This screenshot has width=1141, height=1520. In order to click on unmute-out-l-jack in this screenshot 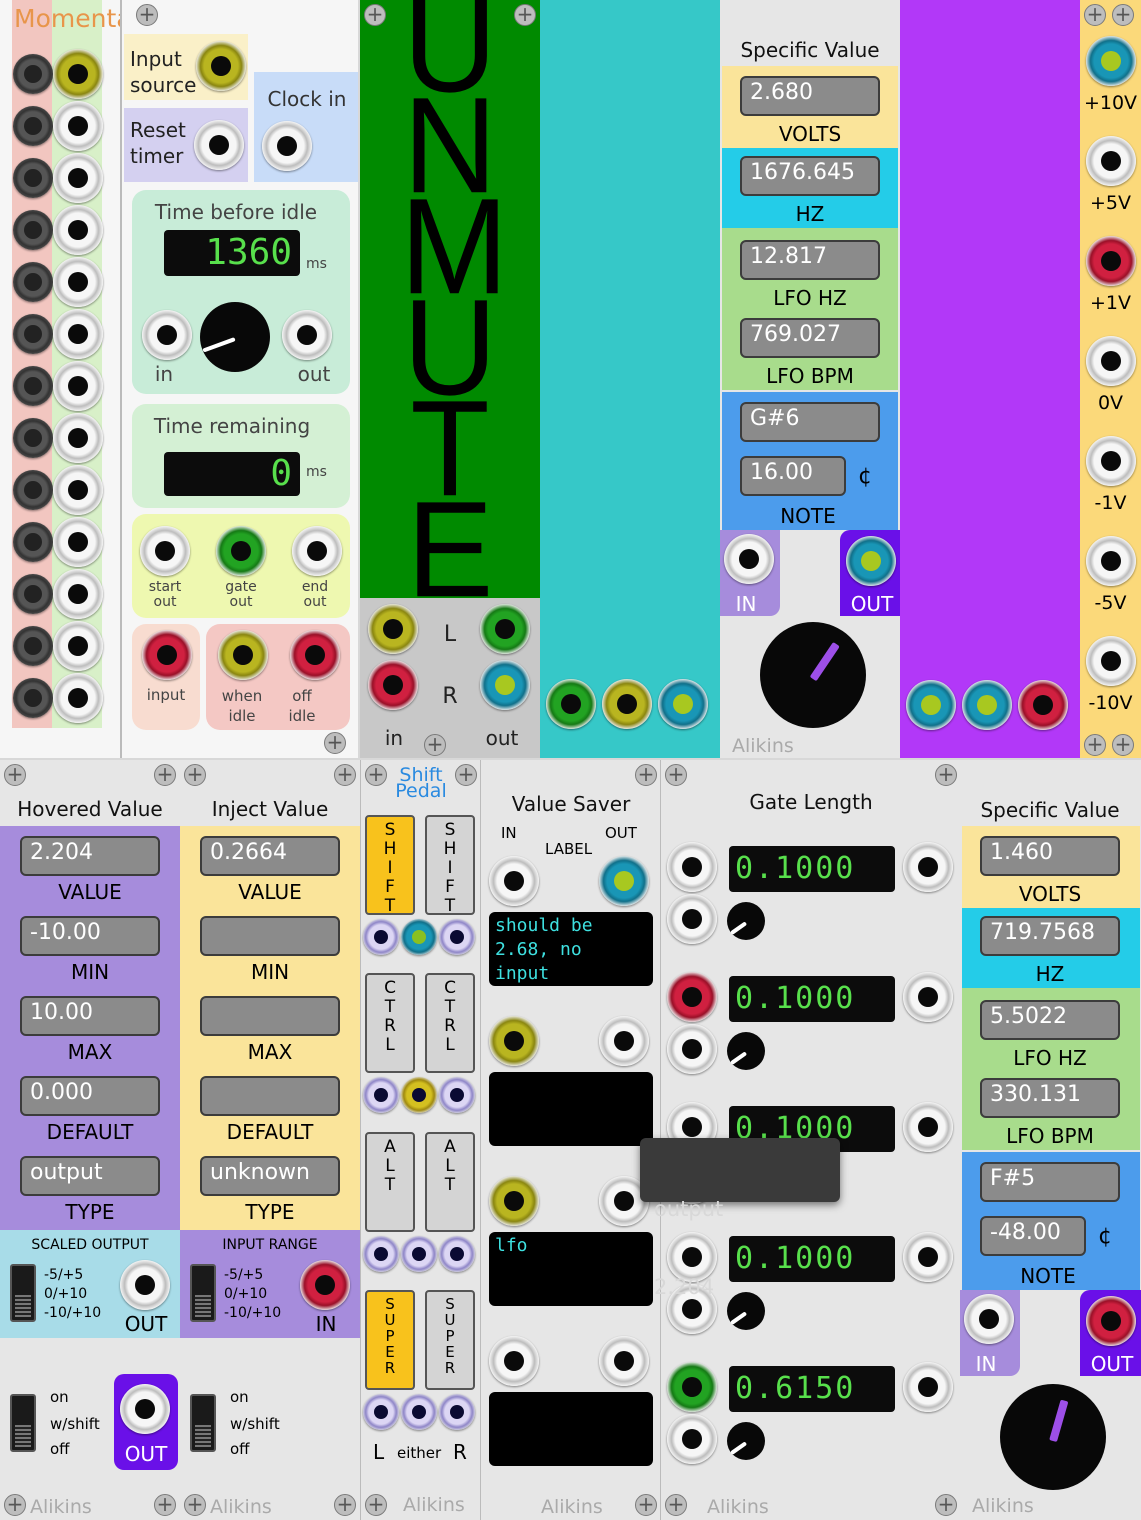, I will do `click(505, 629)`.